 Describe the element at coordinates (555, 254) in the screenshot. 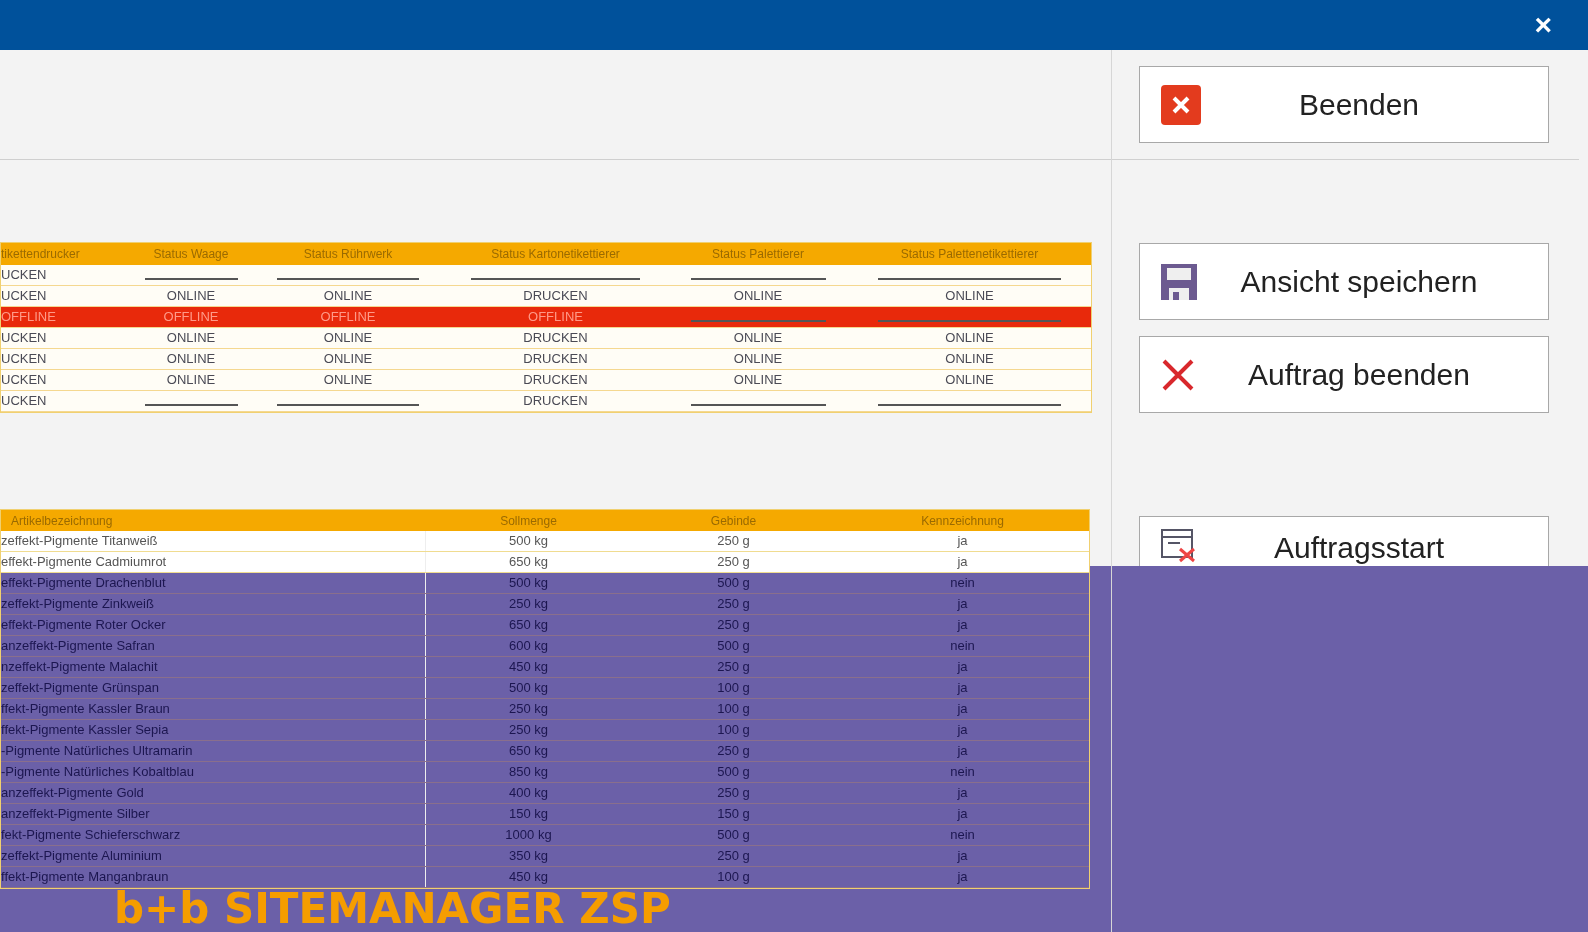

I see `column-header: Status Kartonetikettierer` at that location.